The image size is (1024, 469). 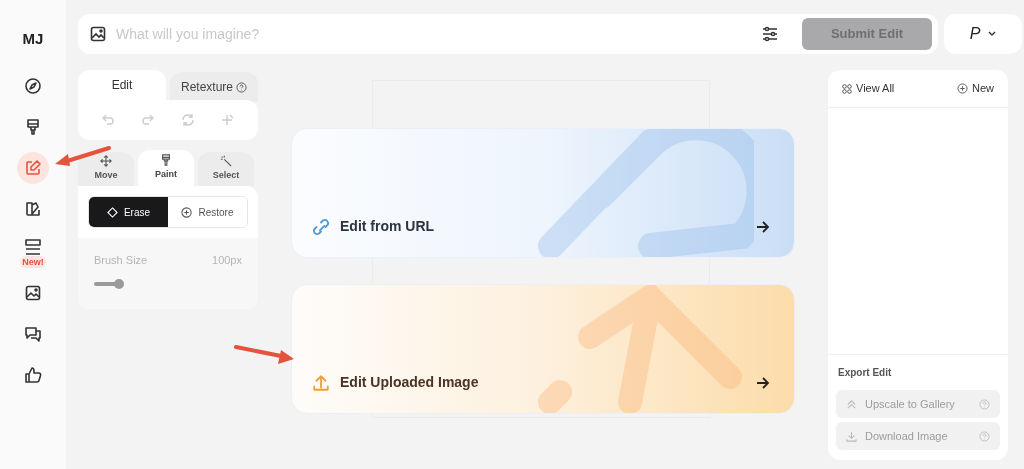 I want to click on palette-icon, so click(x=33, y=208).